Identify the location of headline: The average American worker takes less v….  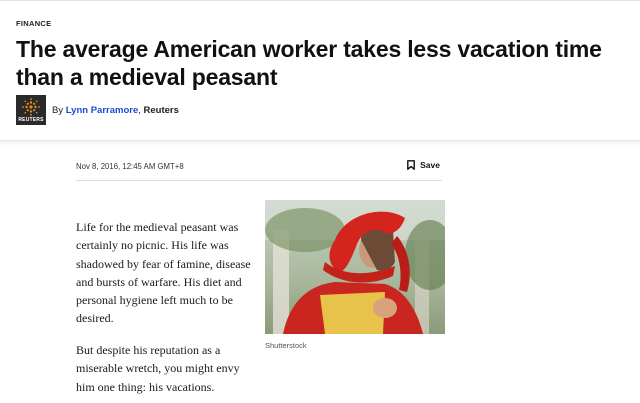
(309, 63).